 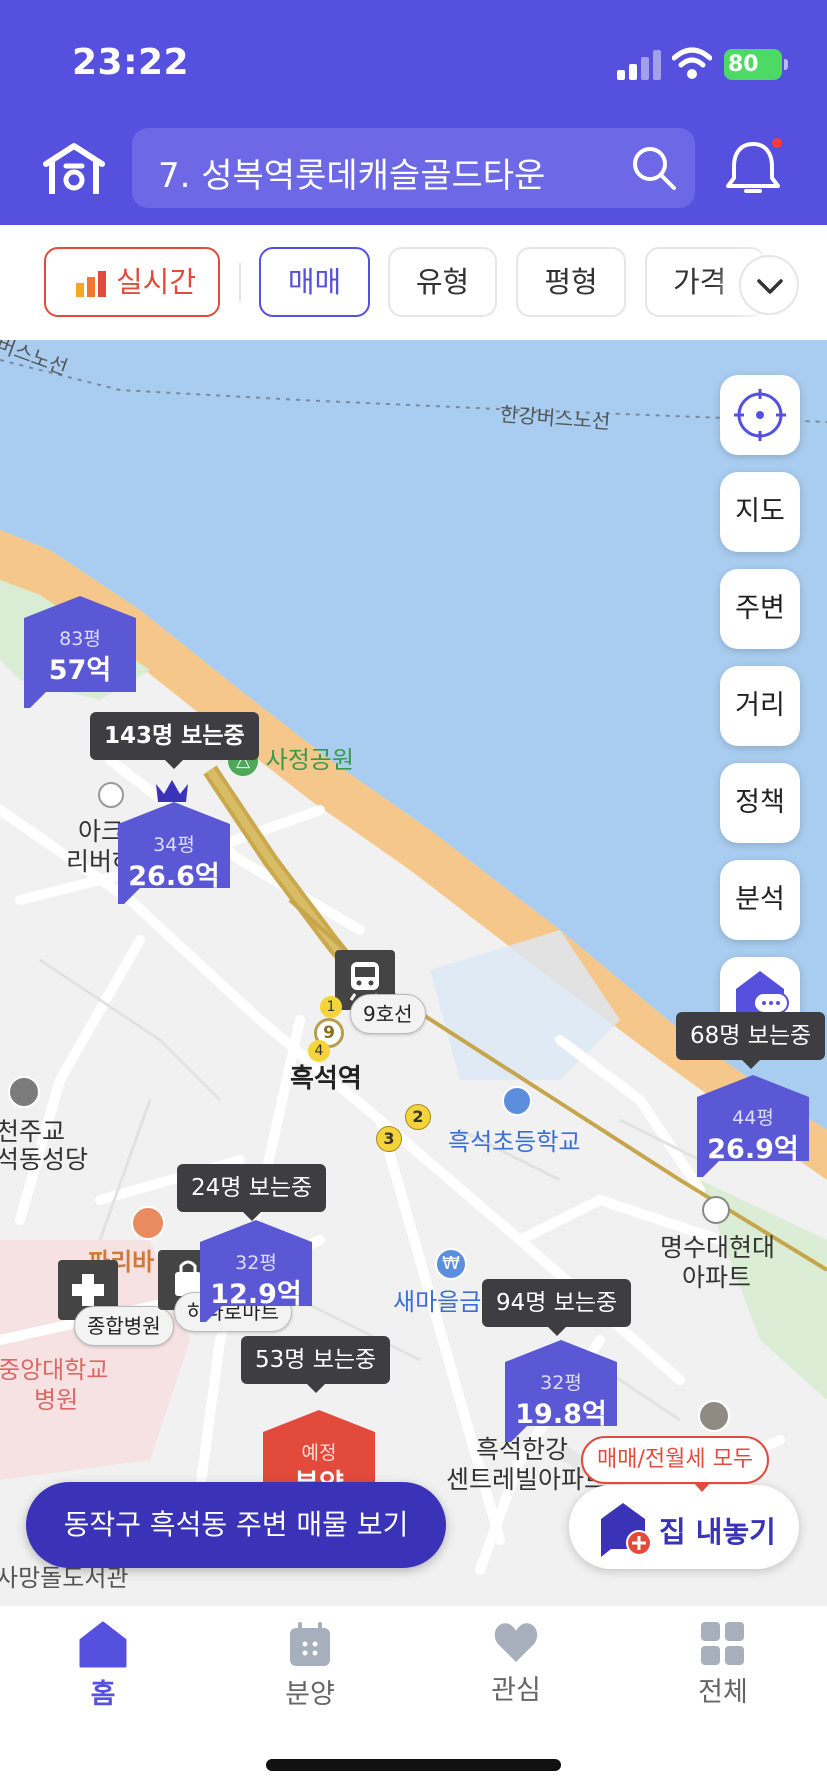 What do you see at coordinates (148, 1223) in the screenshot?
I see `bakery-icon` at bounding box center [148, 1223].